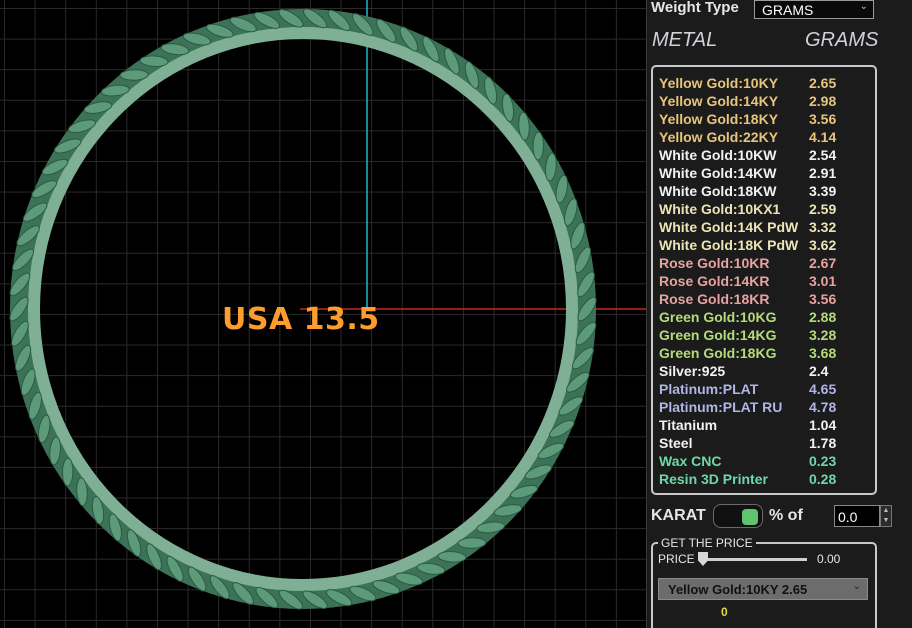 This screenshot has height=628, width=912. I want to click on metal-grams: 3.39, so click(823, 191).